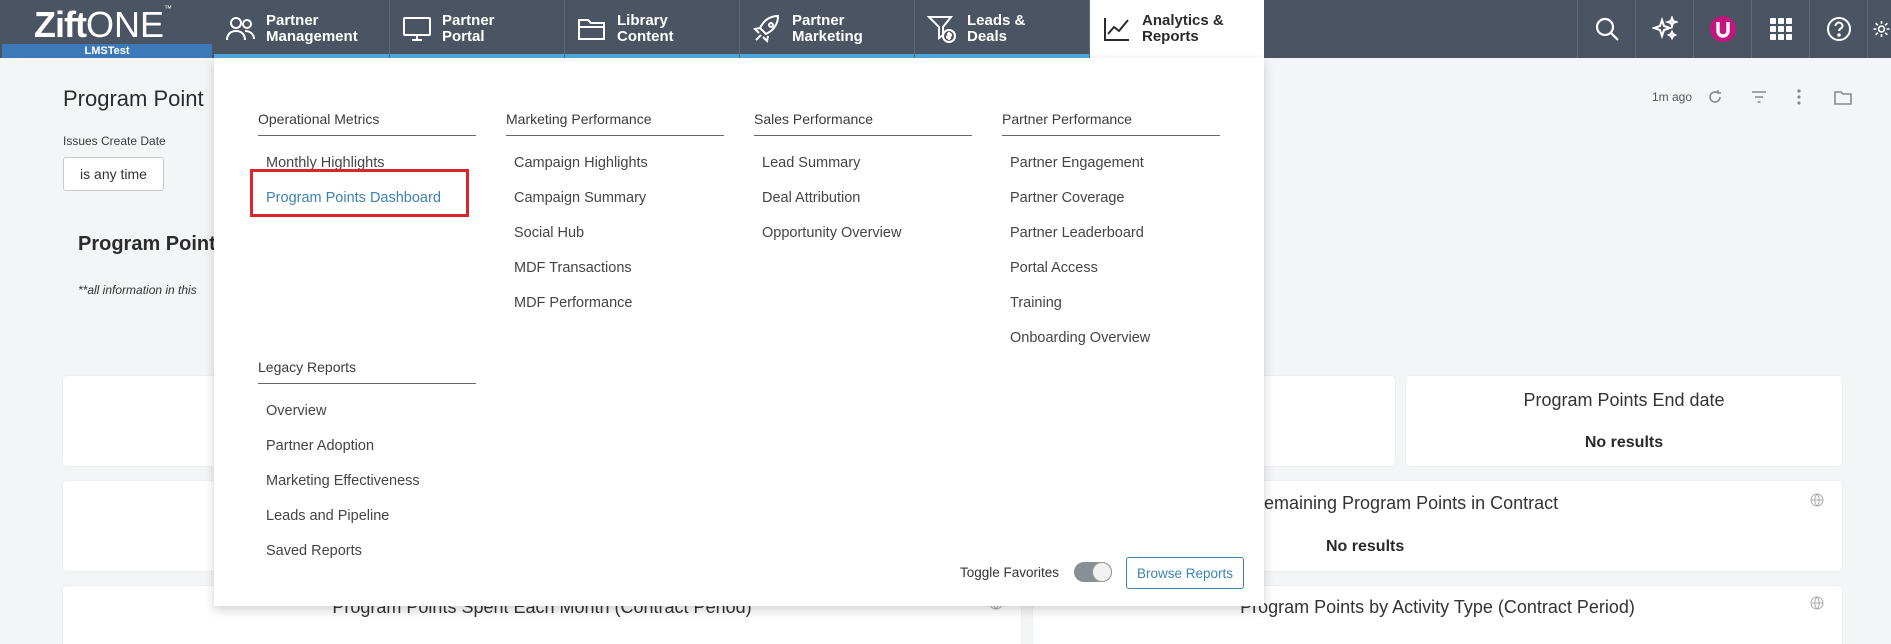  Describe the element at coordinates (137, 290) in the screenshot. I see `section-note: **all information in this` at that location.